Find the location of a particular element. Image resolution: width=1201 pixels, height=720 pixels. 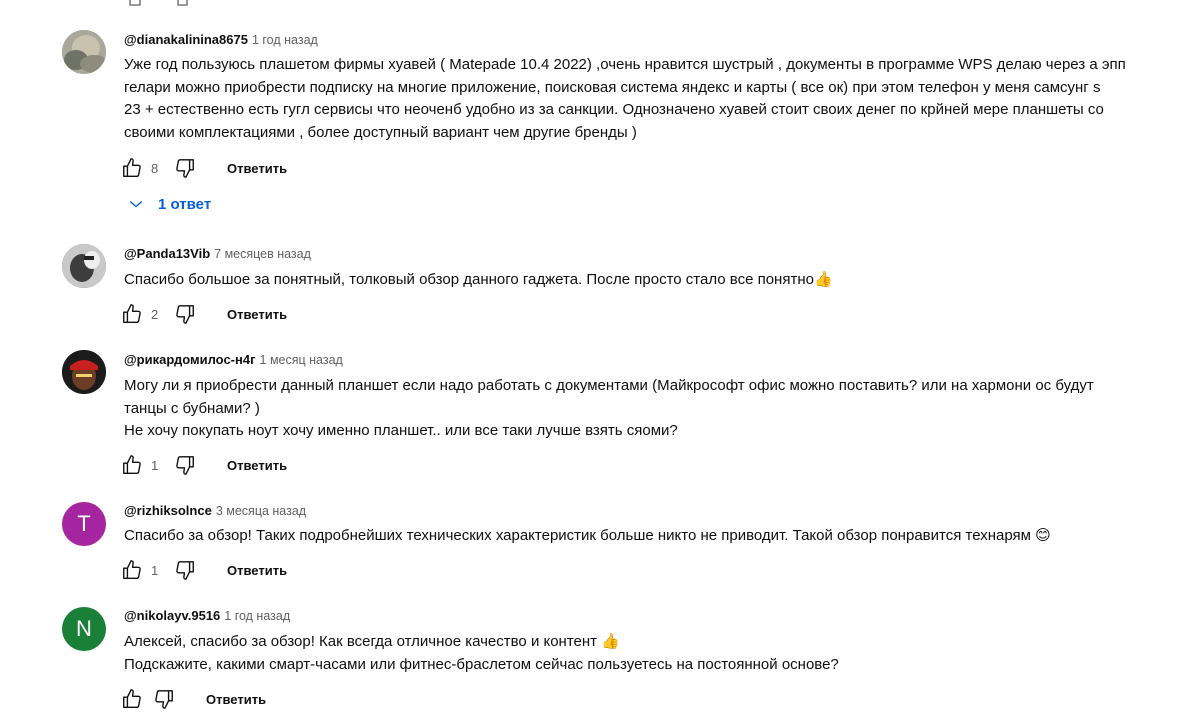

comment-author: @рикардомилос-н4г is located at coordinates (190, 359).